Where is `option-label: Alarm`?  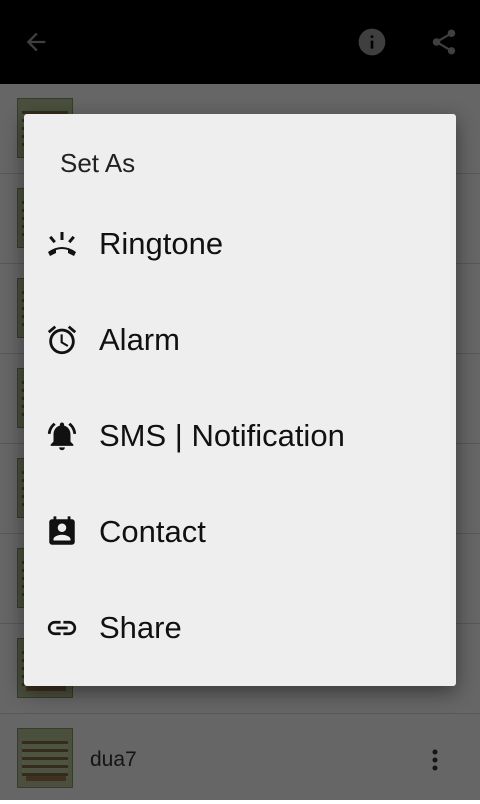 option-label: Alarm is located at coordinates (139, 339).